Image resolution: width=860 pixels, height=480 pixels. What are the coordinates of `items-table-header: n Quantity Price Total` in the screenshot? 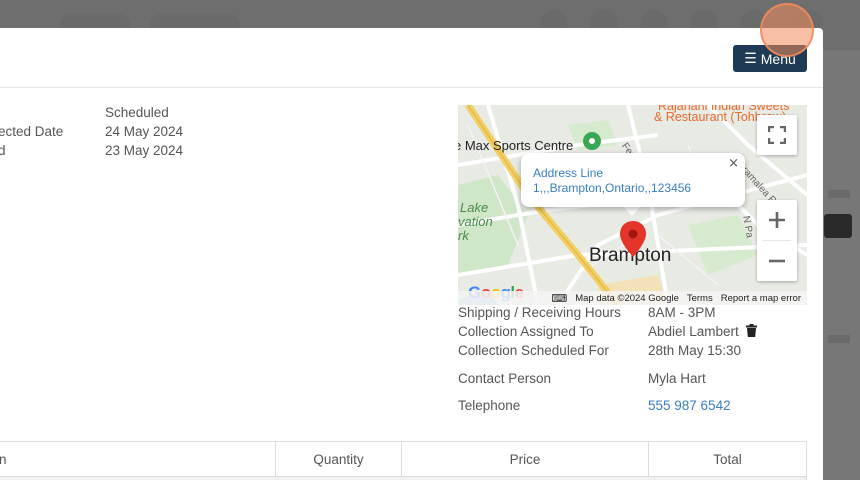 It's located at (403, 459).